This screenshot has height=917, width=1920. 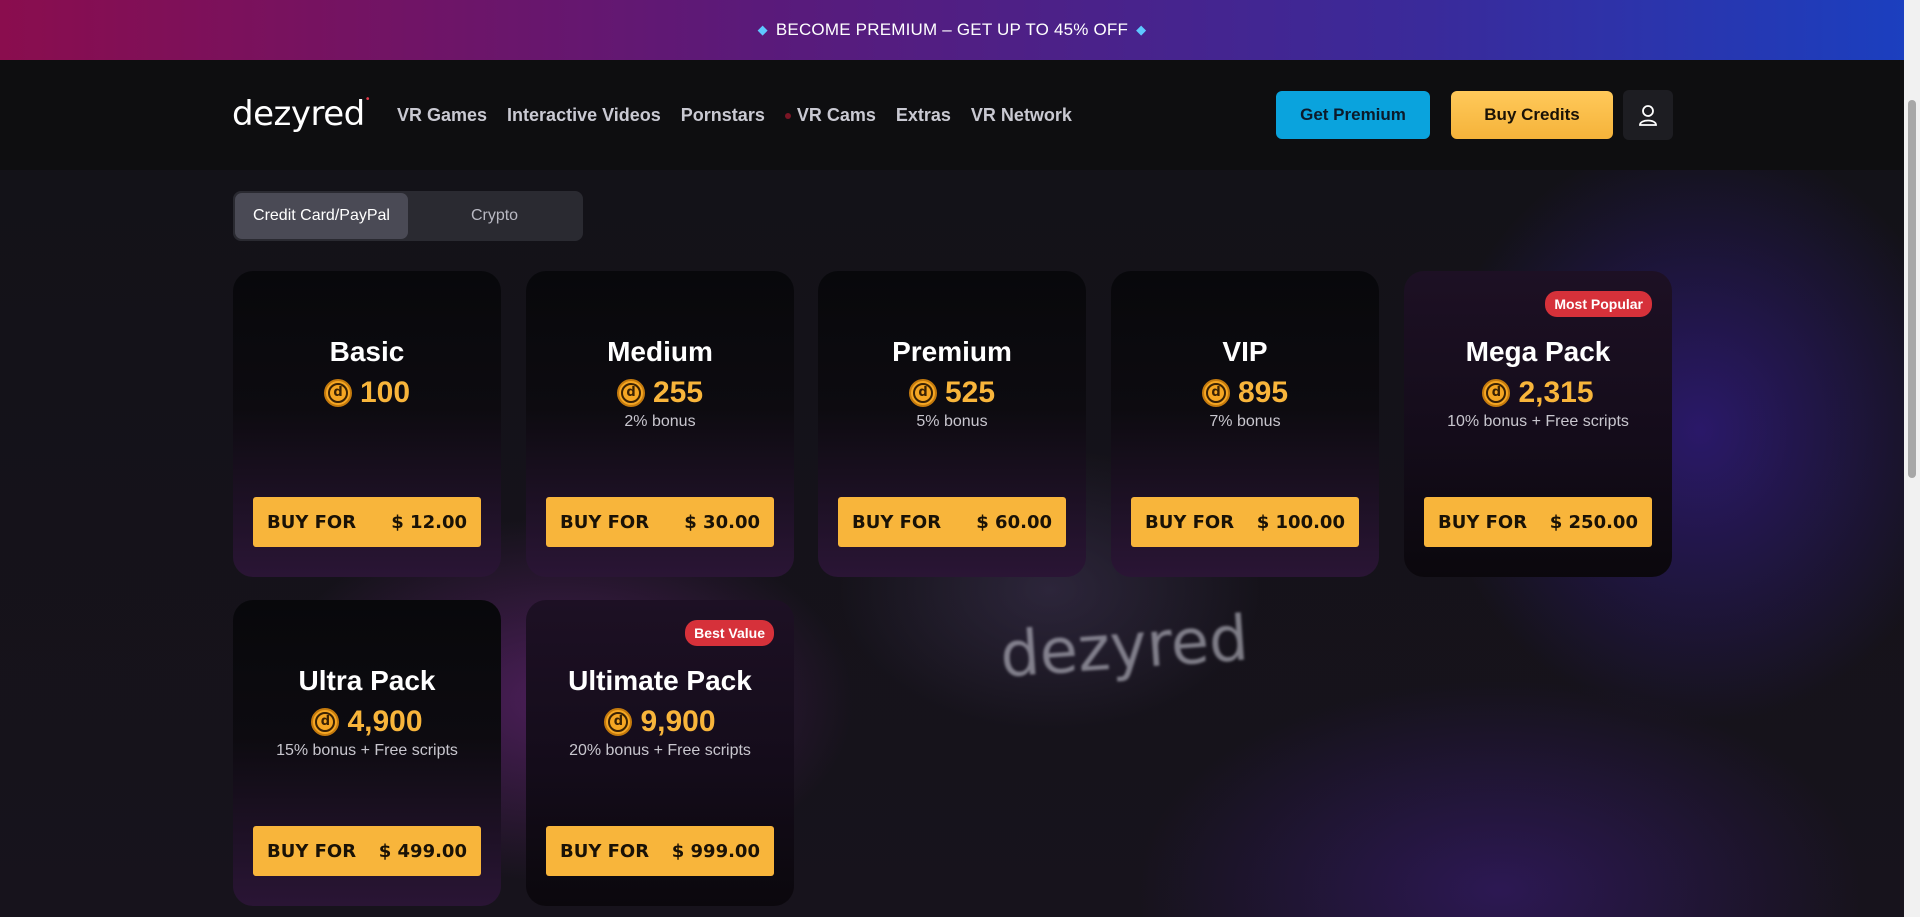 What do you see at coordinates (494, 216) in the screenshot?
I see `tab-crypto: Crypto` at bounding box center [494, 216].